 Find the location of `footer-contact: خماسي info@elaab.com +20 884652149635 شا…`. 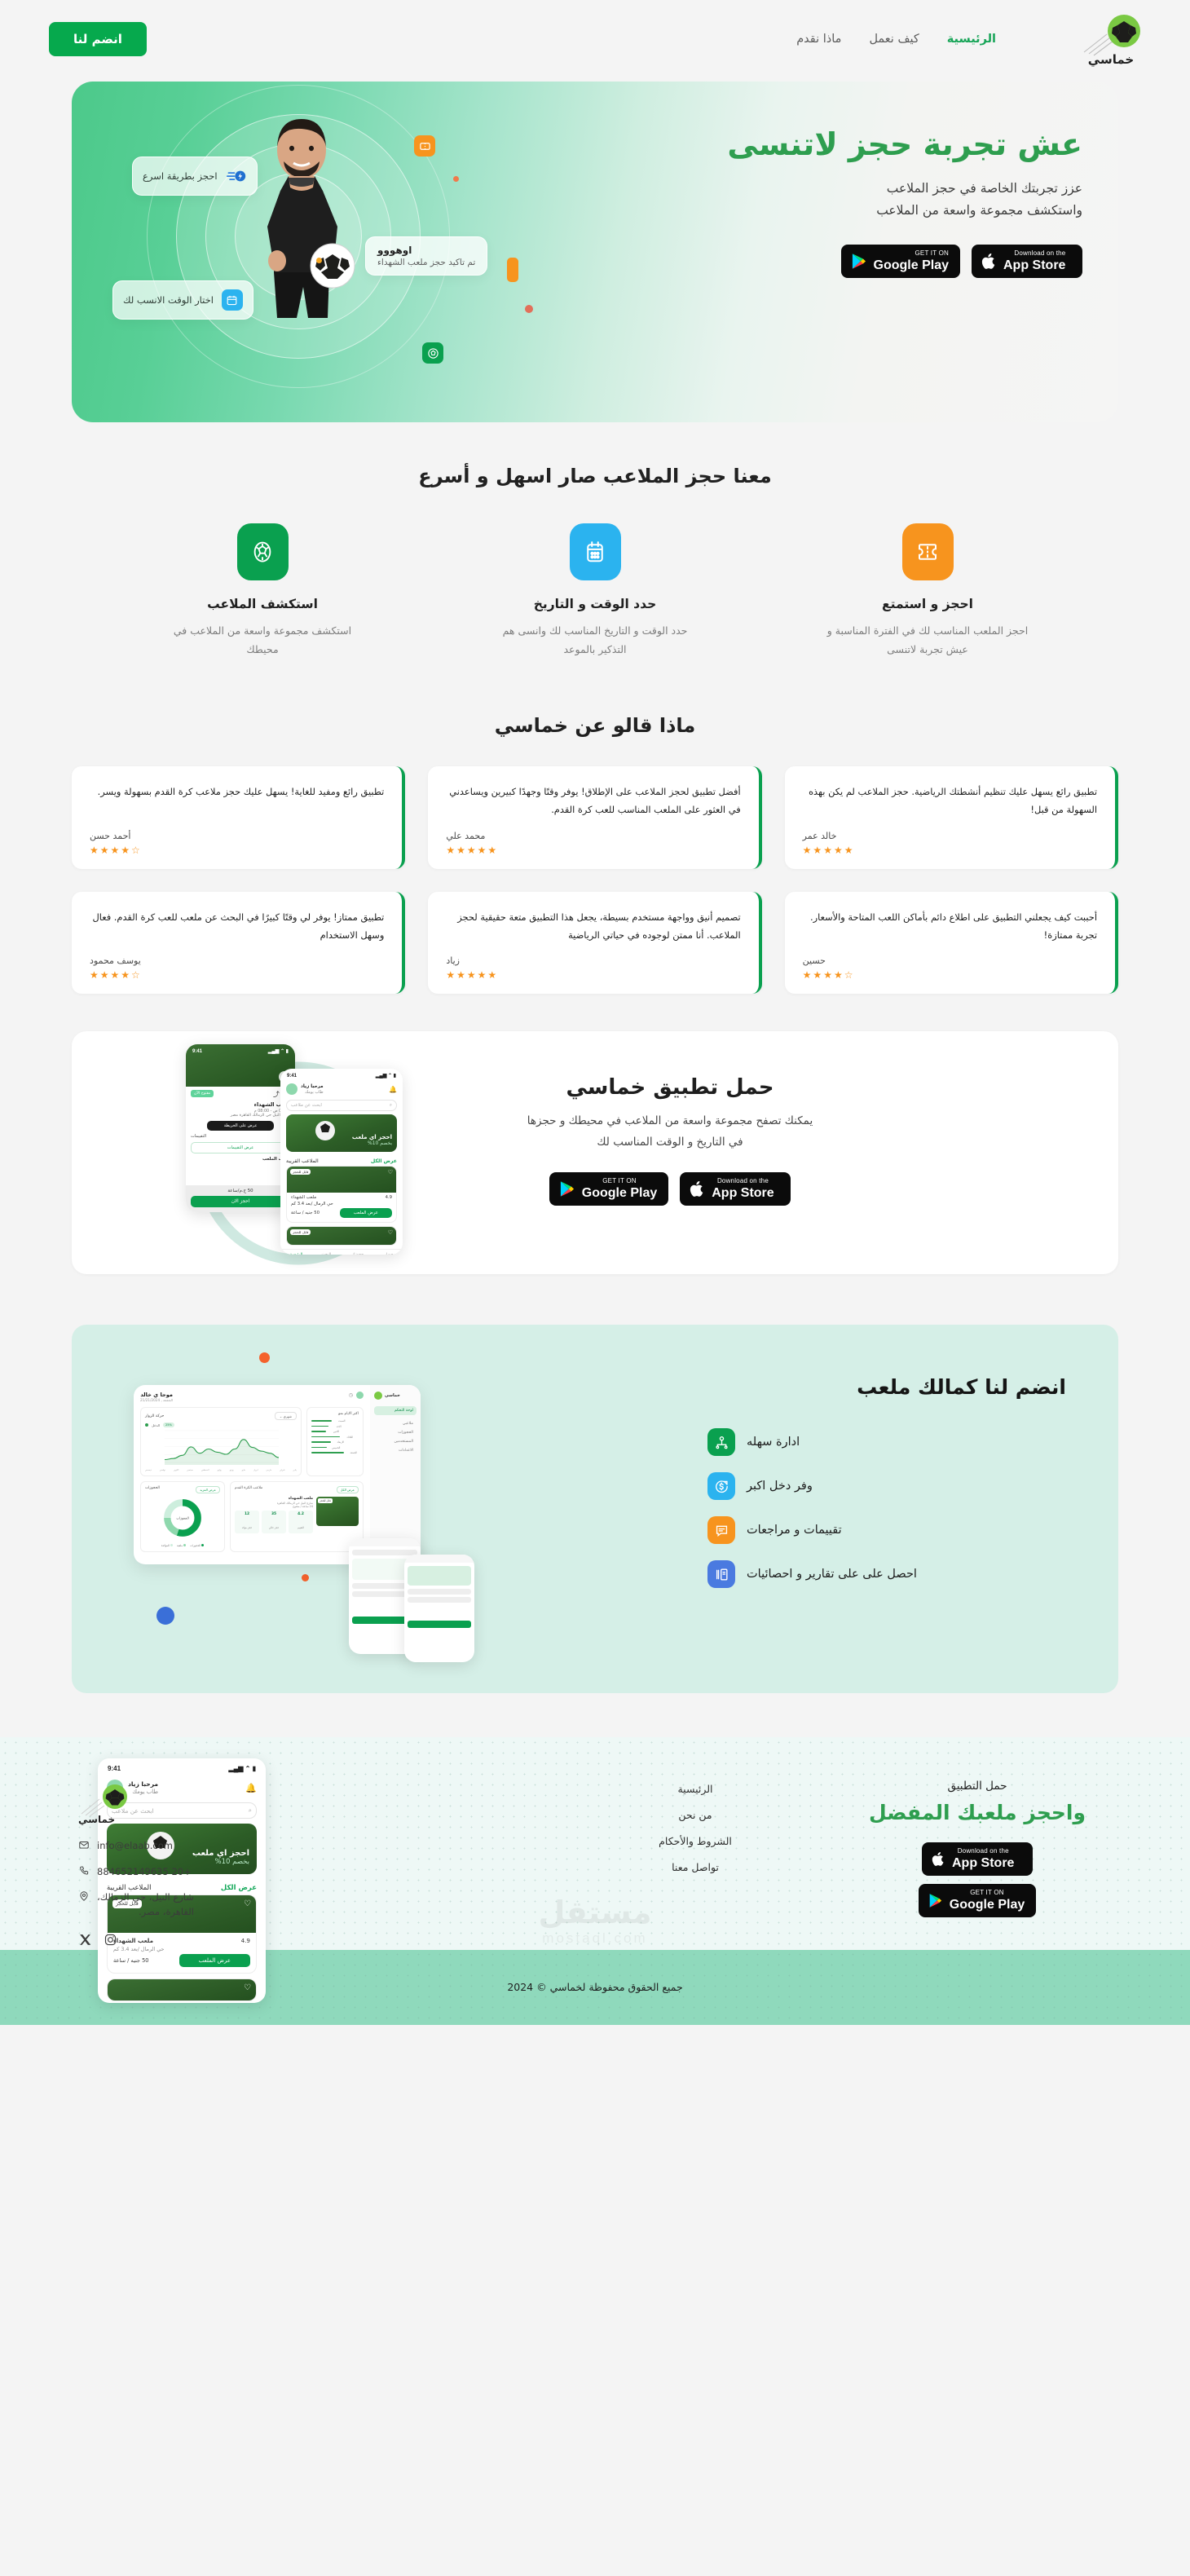

footer-contact: خماسي info@elaab.com +20 884652149635 شا… is located at coordinates (188, 1866).